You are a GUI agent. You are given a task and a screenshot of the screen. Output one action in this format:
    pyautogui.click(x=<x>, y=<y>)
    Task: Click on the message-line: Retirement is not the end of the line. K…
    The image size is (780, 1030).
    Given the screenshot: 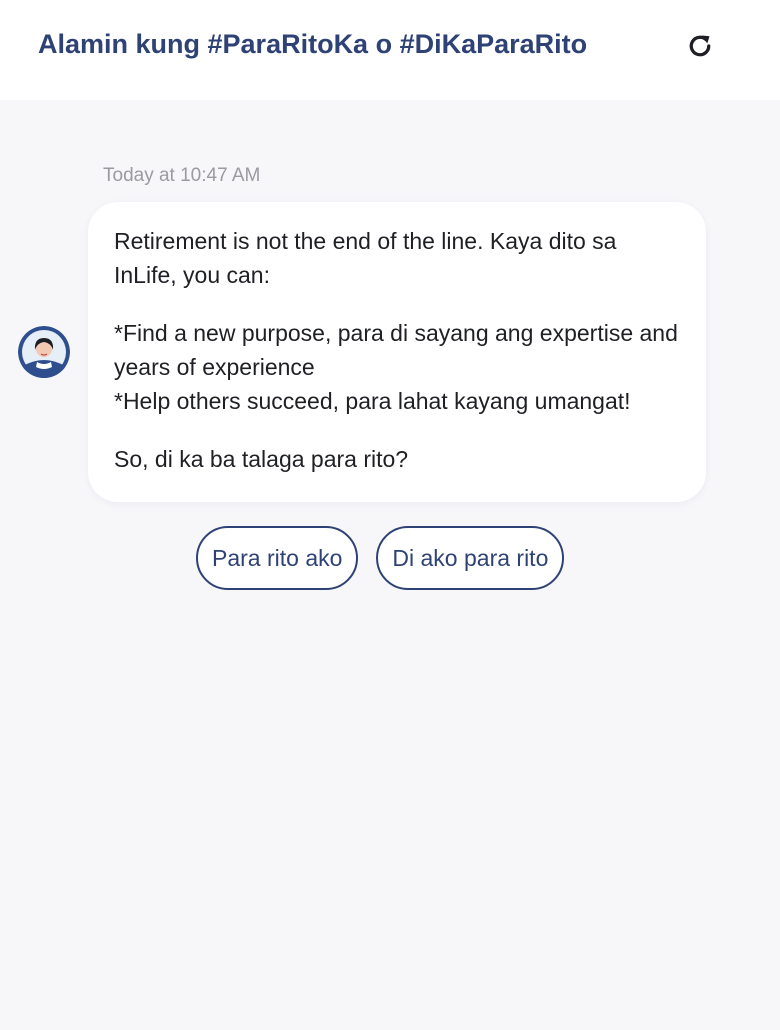 What is the action you would take?
    pyautogui.click(x=365, y=258)
    